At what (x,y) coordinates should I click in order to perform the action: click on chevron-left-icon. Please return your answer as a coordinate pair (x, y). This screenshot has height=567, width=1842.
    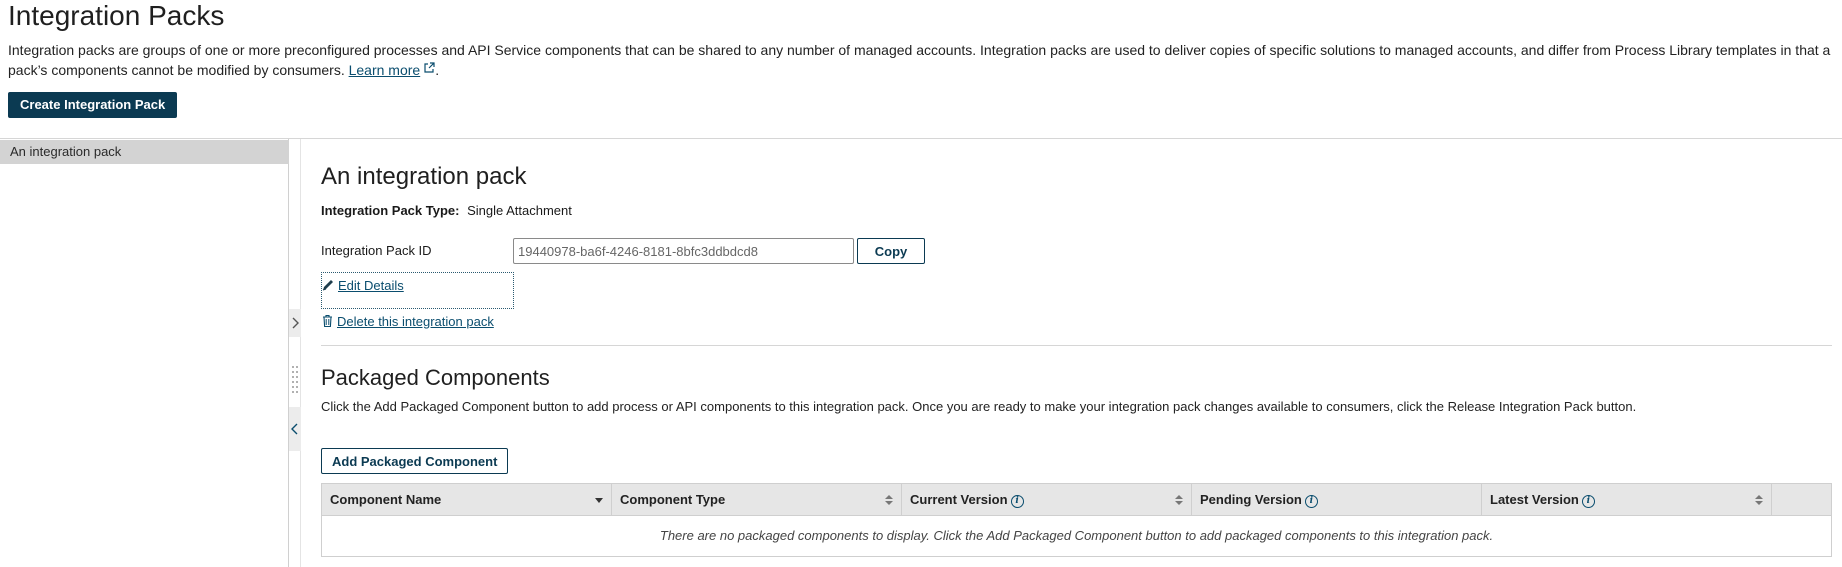
    Looking at the image, I should click on (294, 429).